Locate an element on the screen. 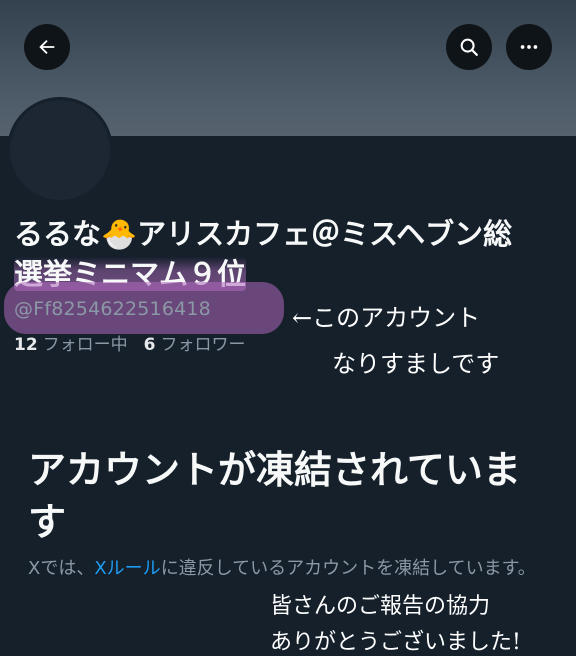 This screenshot has width=576, height=656. search-button is located at coordinates (469, 47).